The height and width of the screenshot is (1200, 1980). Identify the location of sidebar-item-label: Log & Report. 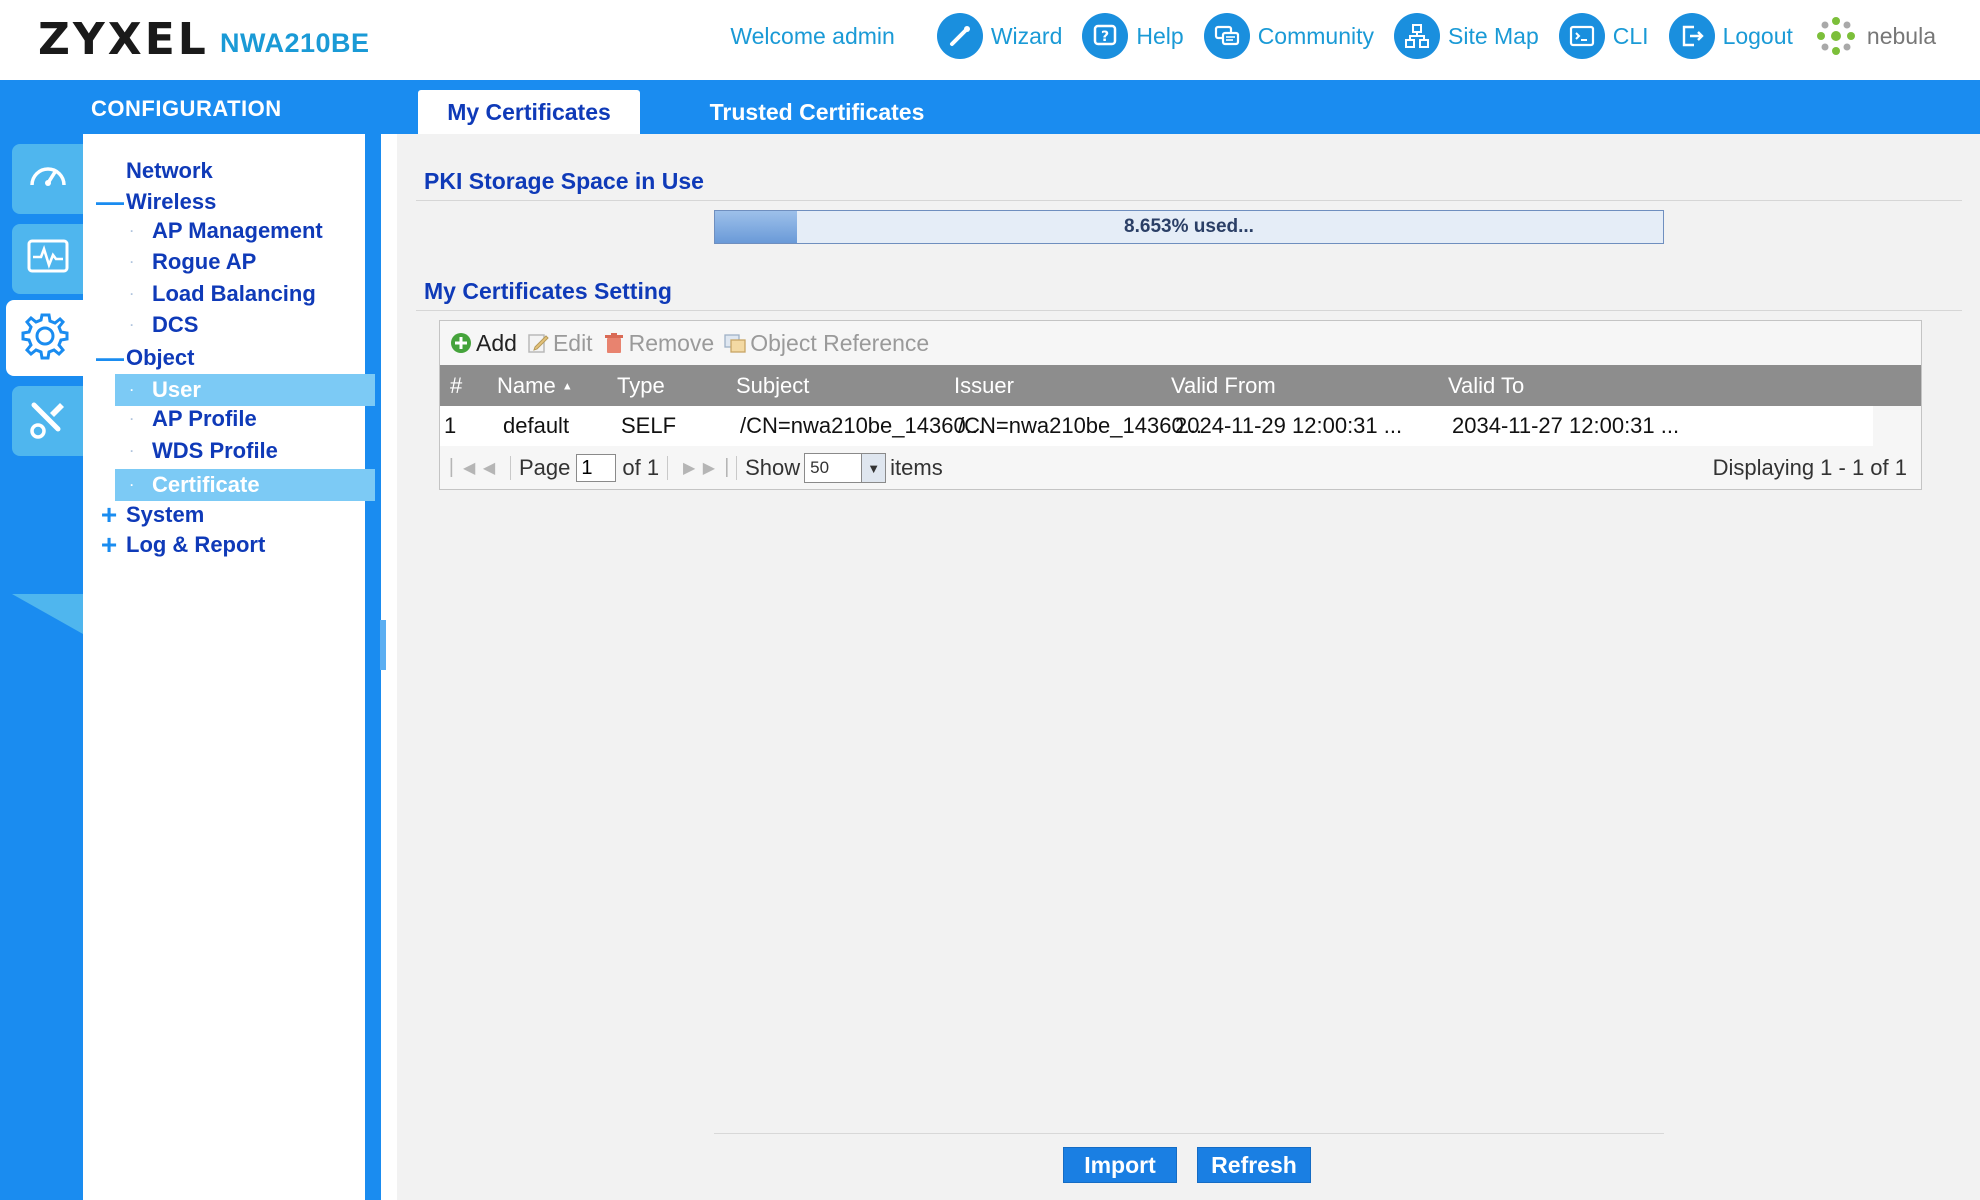
(196, 544).